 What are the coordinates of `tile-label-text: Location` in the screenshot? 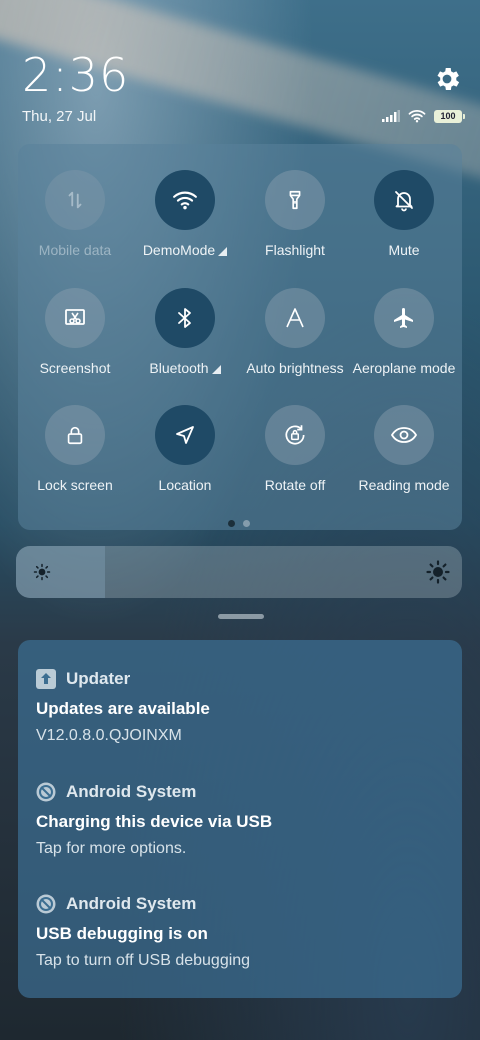 It's located at (185, 485).